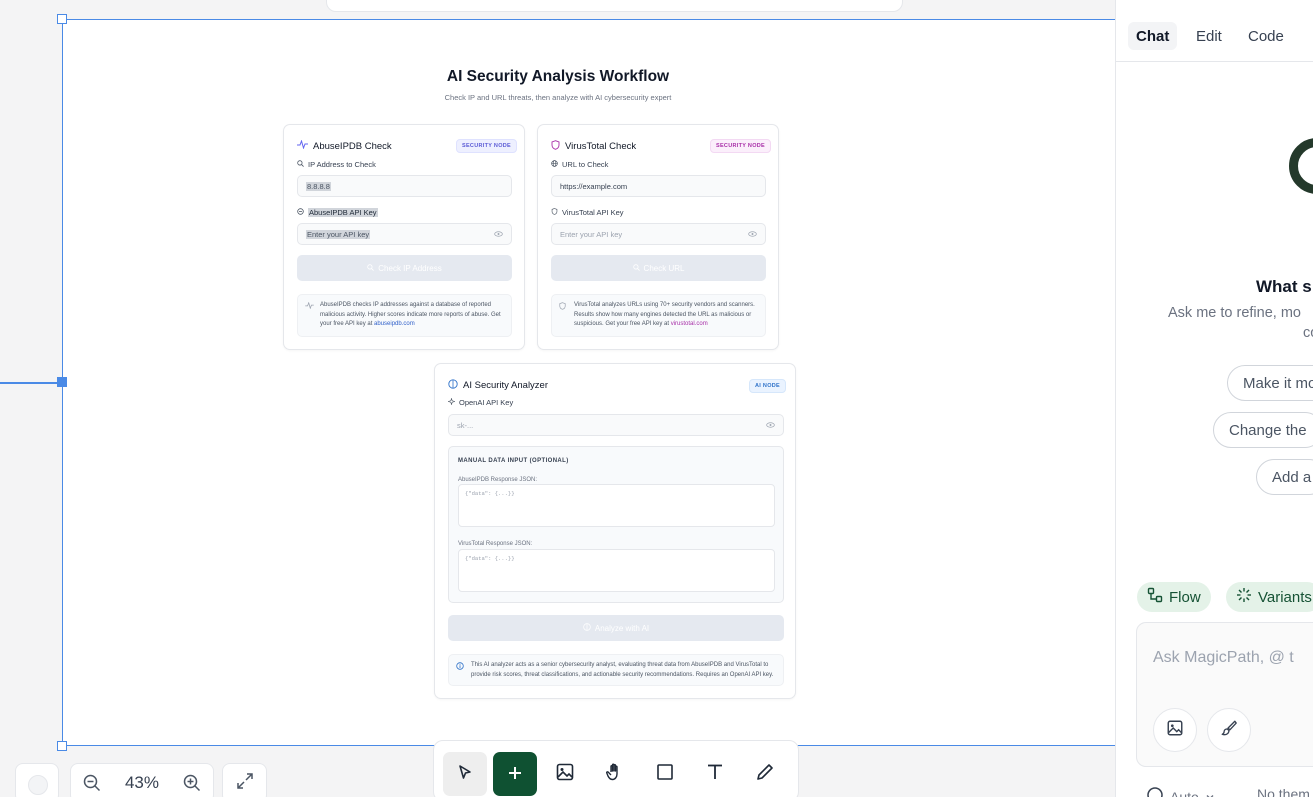 The image size is (1313, 797). What do you see at coordinates (658, 268) in the screenshot?
I see `check-url-button: Check URL` at bounding box center [658, 268].